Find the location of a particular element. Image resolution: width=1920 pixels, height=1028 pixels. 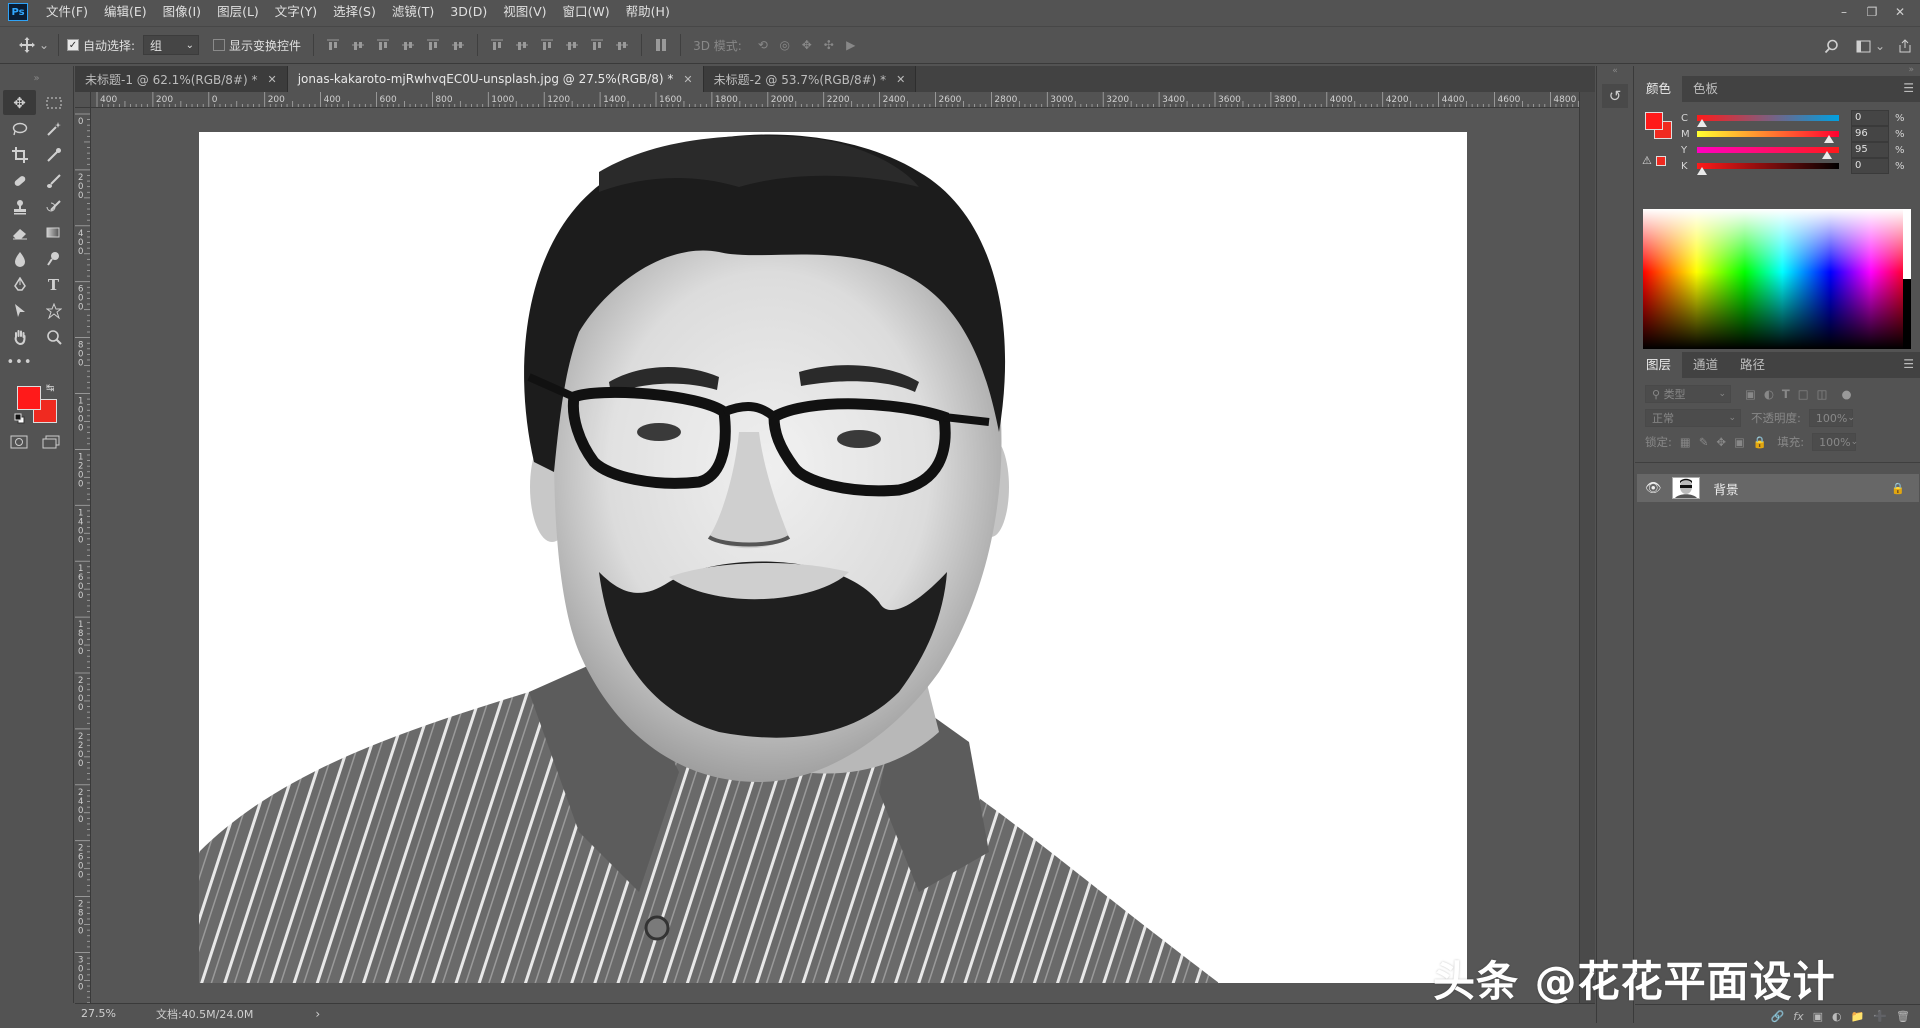

collapse-icon: « is located at coordinates (1615, 72).